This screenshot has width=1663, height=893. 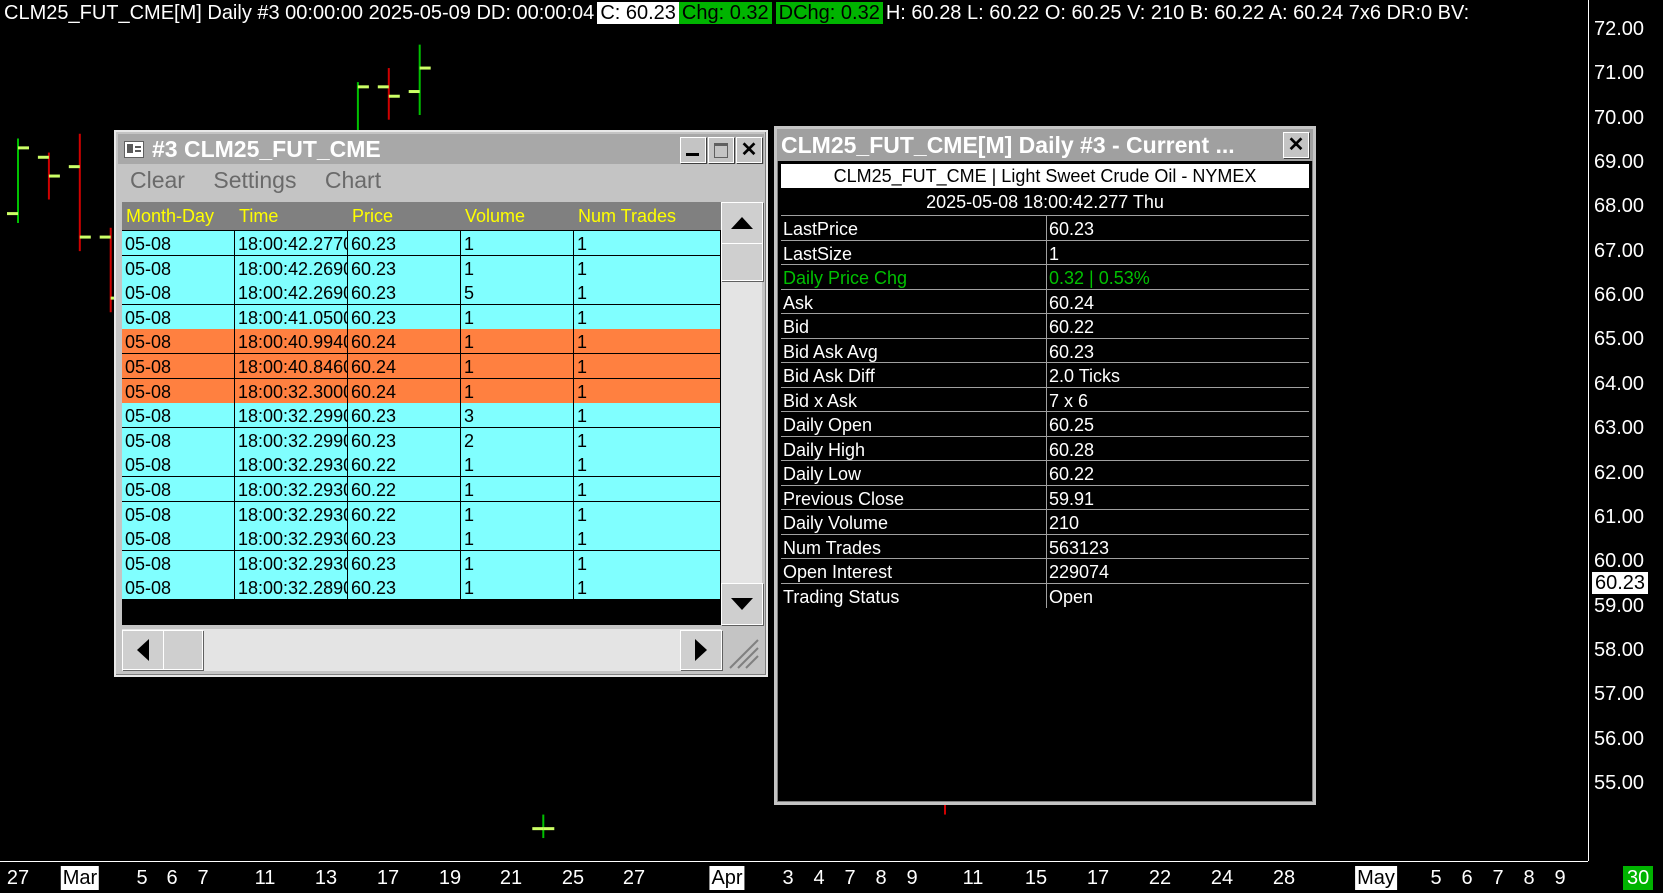 What do you see at coordinates (727, 878) in the screenshot?
I see `x-tick-label: Apr` at bounding box center [727, 878].